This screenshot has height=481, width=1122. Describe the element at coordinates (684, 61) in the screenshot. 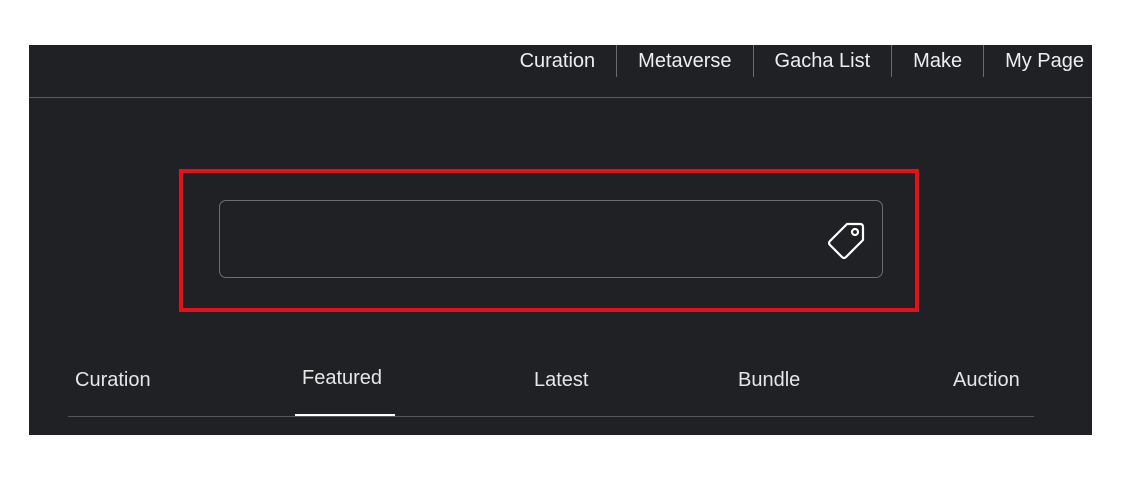

I see `nav-item-metaverse: Metaverse` at that location.